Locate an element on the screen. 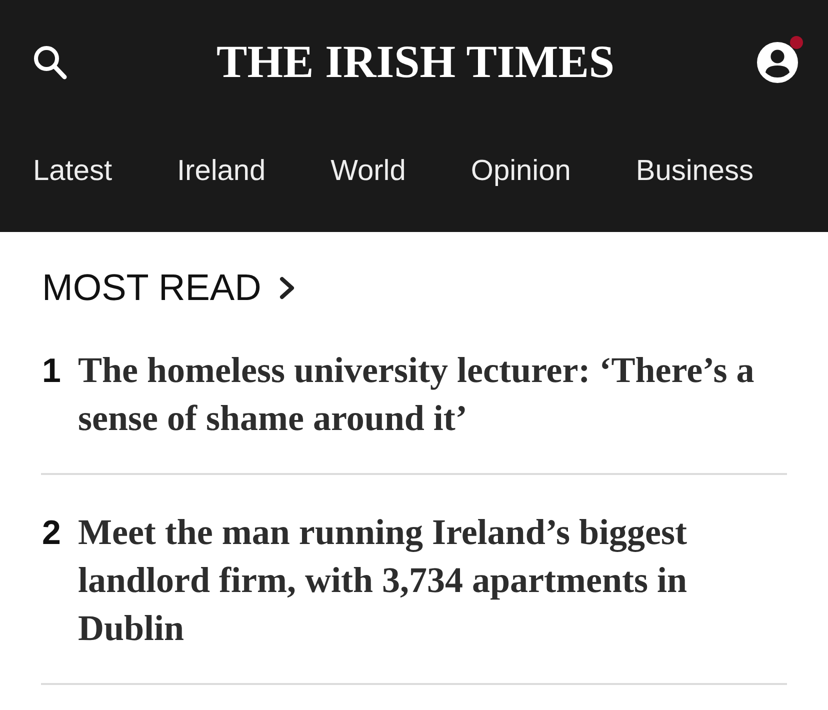 The width and height of the screenshot is (828, 710). nav-link: Opinion is located at coordinates (520, 171).